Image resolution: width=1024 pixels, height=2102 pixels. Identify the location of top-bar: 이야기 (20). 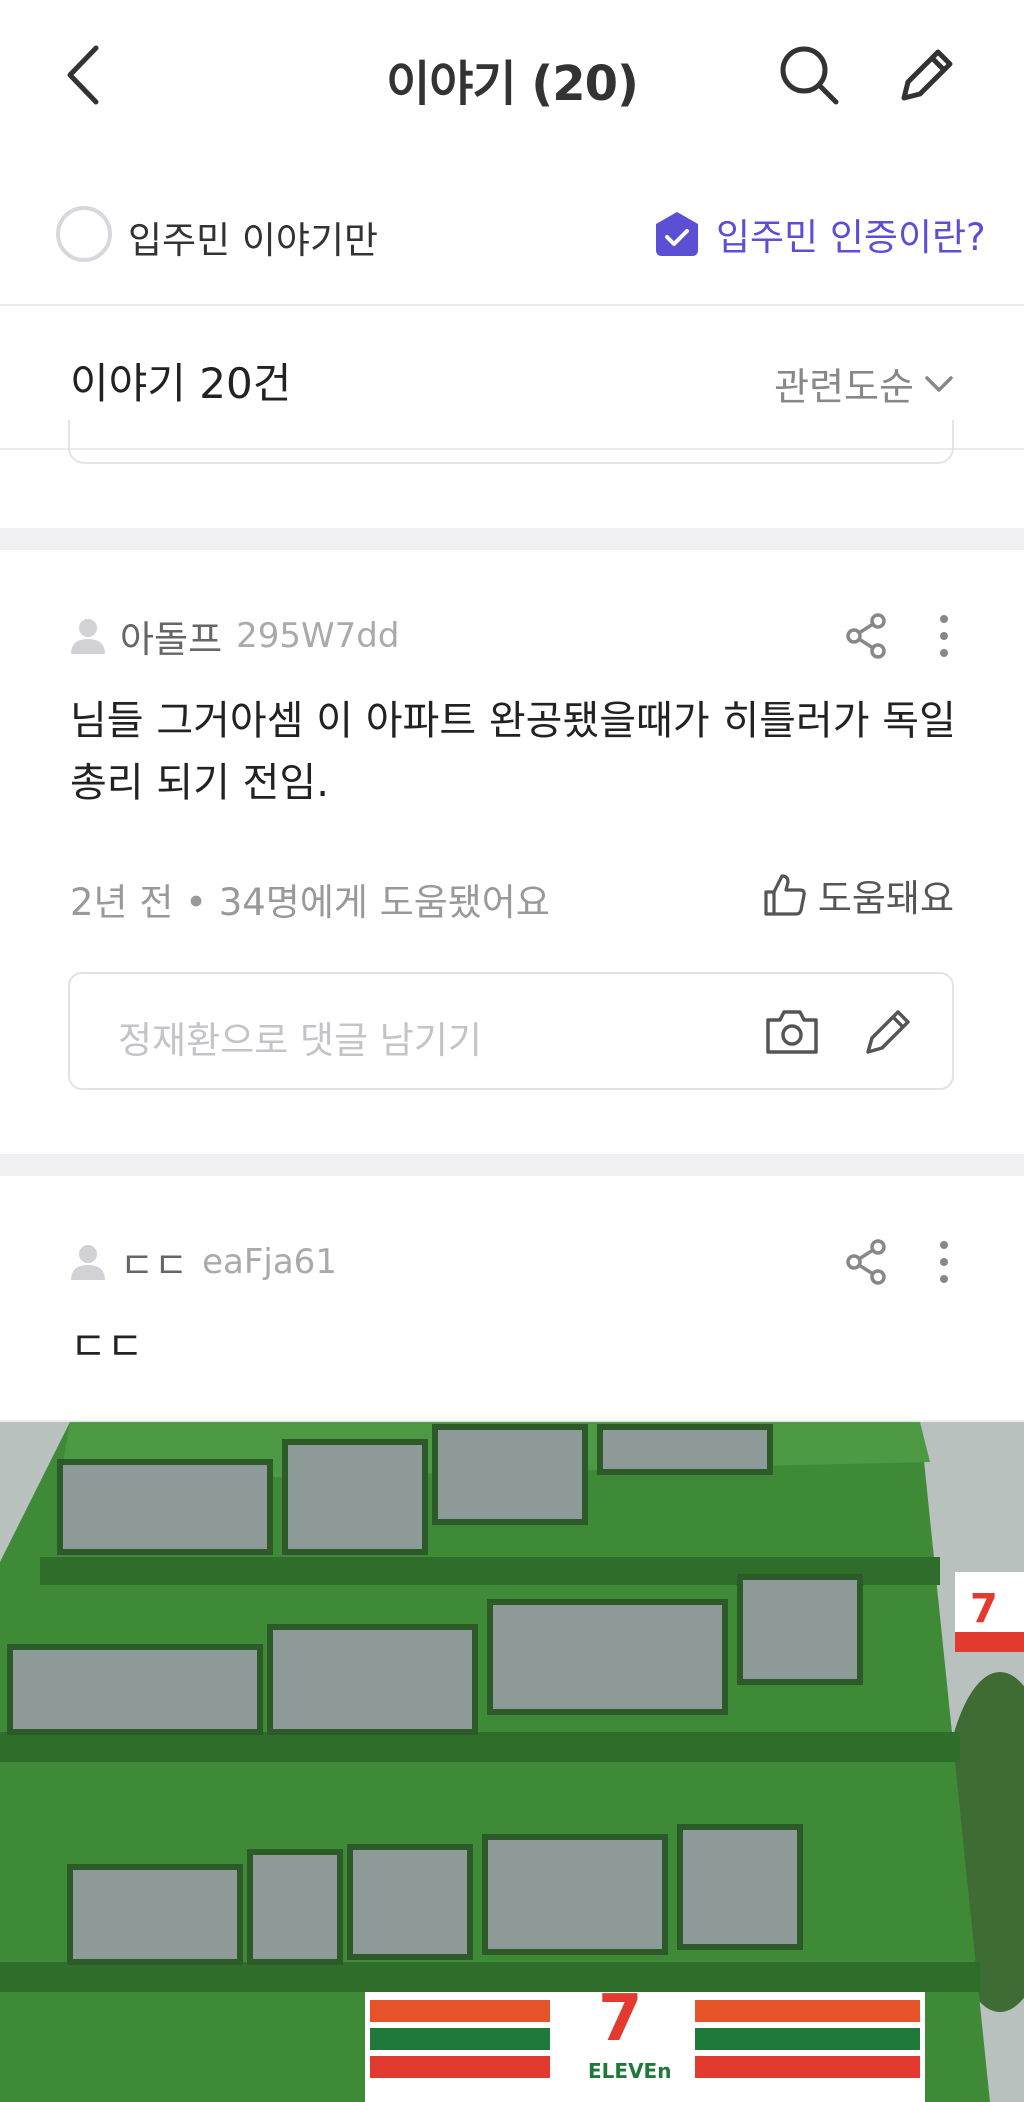
(512, 75).